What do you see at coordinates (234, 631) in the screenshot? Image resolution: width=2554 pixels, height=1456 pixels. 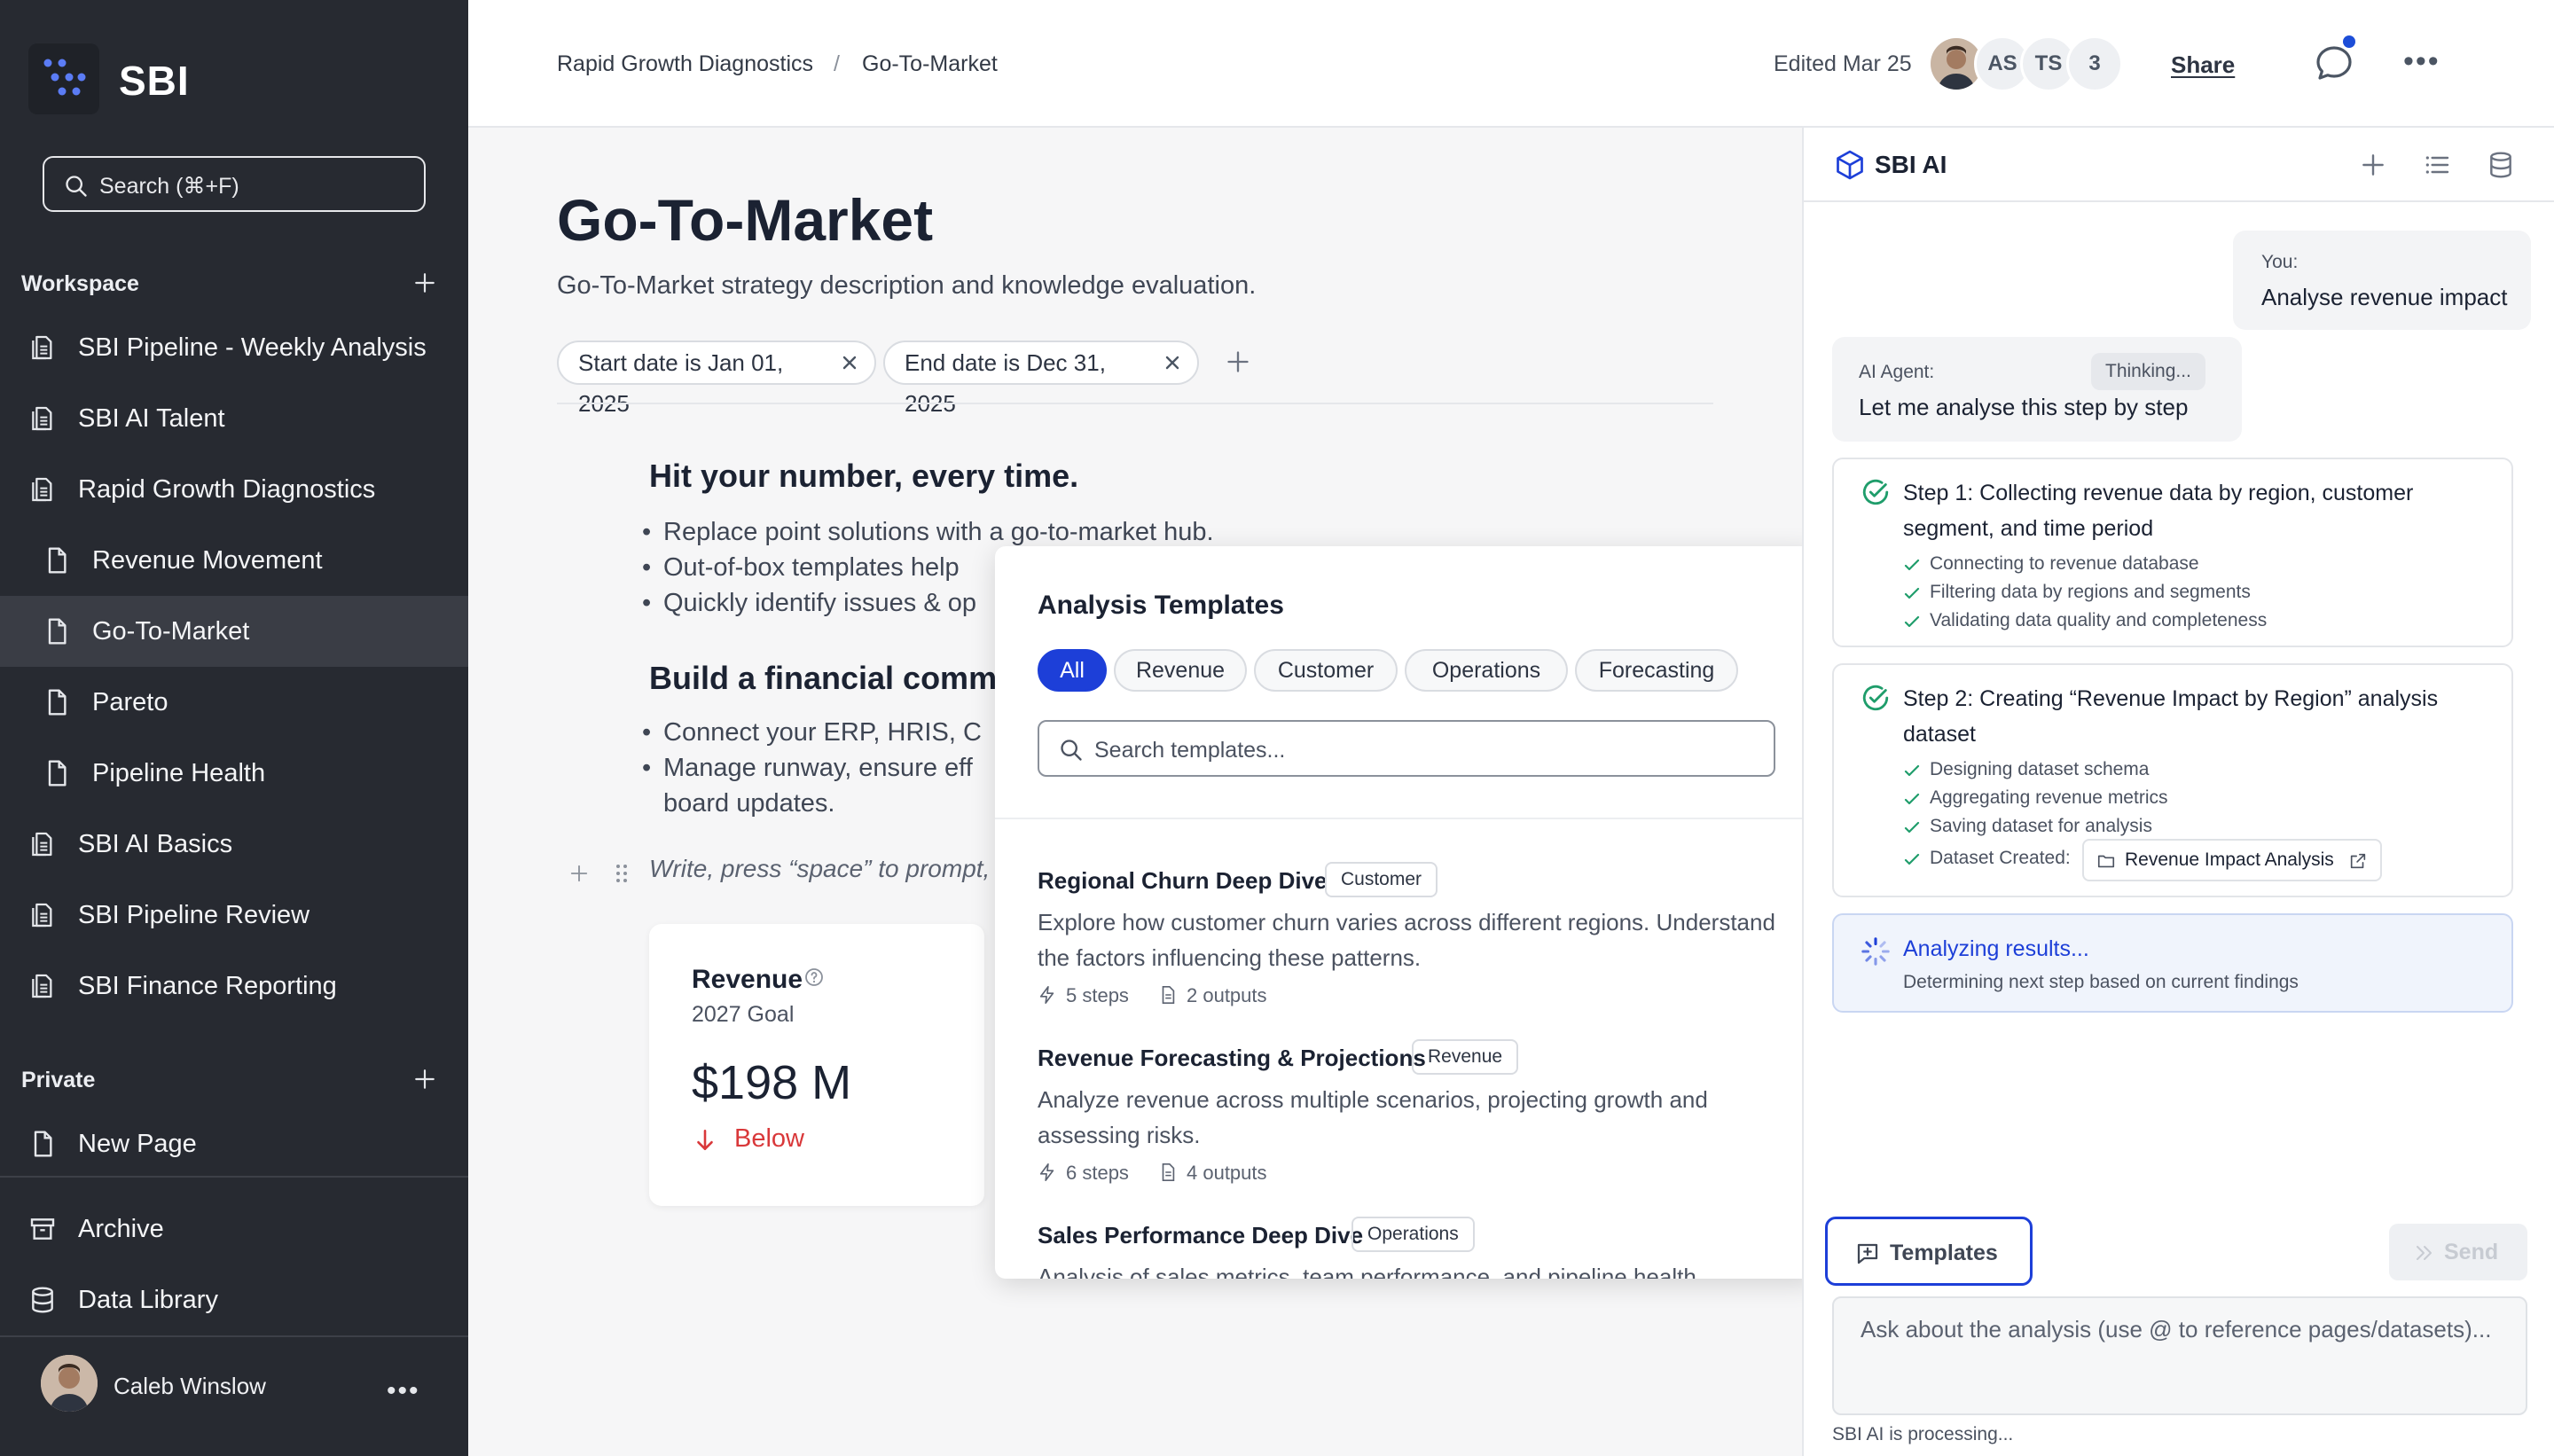 I see `sidebar-item: Go-To-Market` at bounding box center [234, 631].